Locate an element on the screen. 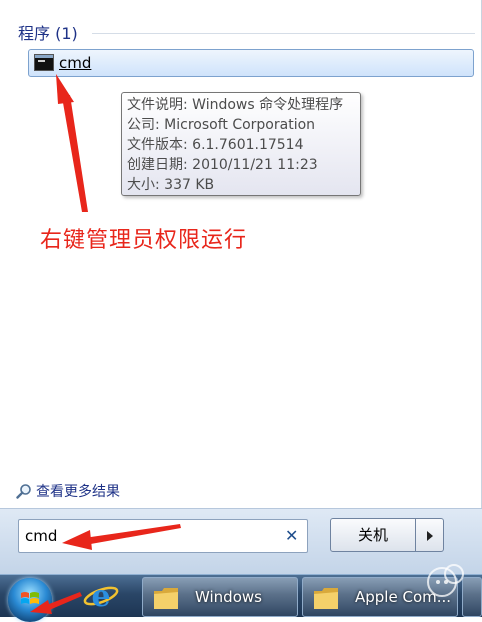 Image resolution: width=482 pixels, height=622 pixels. see-more-results-link: 查看更多结果 is located at coordinates (68, 491).